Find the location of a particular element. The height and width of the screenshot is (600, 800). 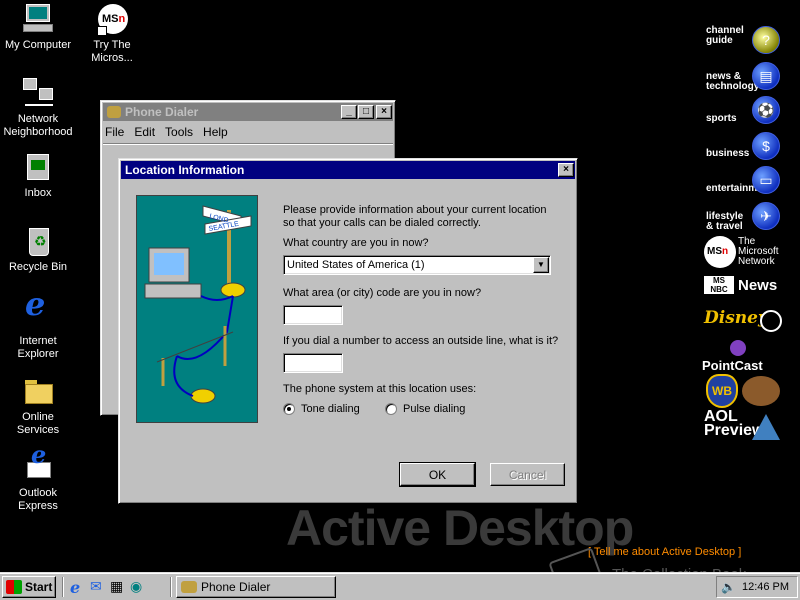

msnbc-news-label: News is located at coordinates (757, 285).